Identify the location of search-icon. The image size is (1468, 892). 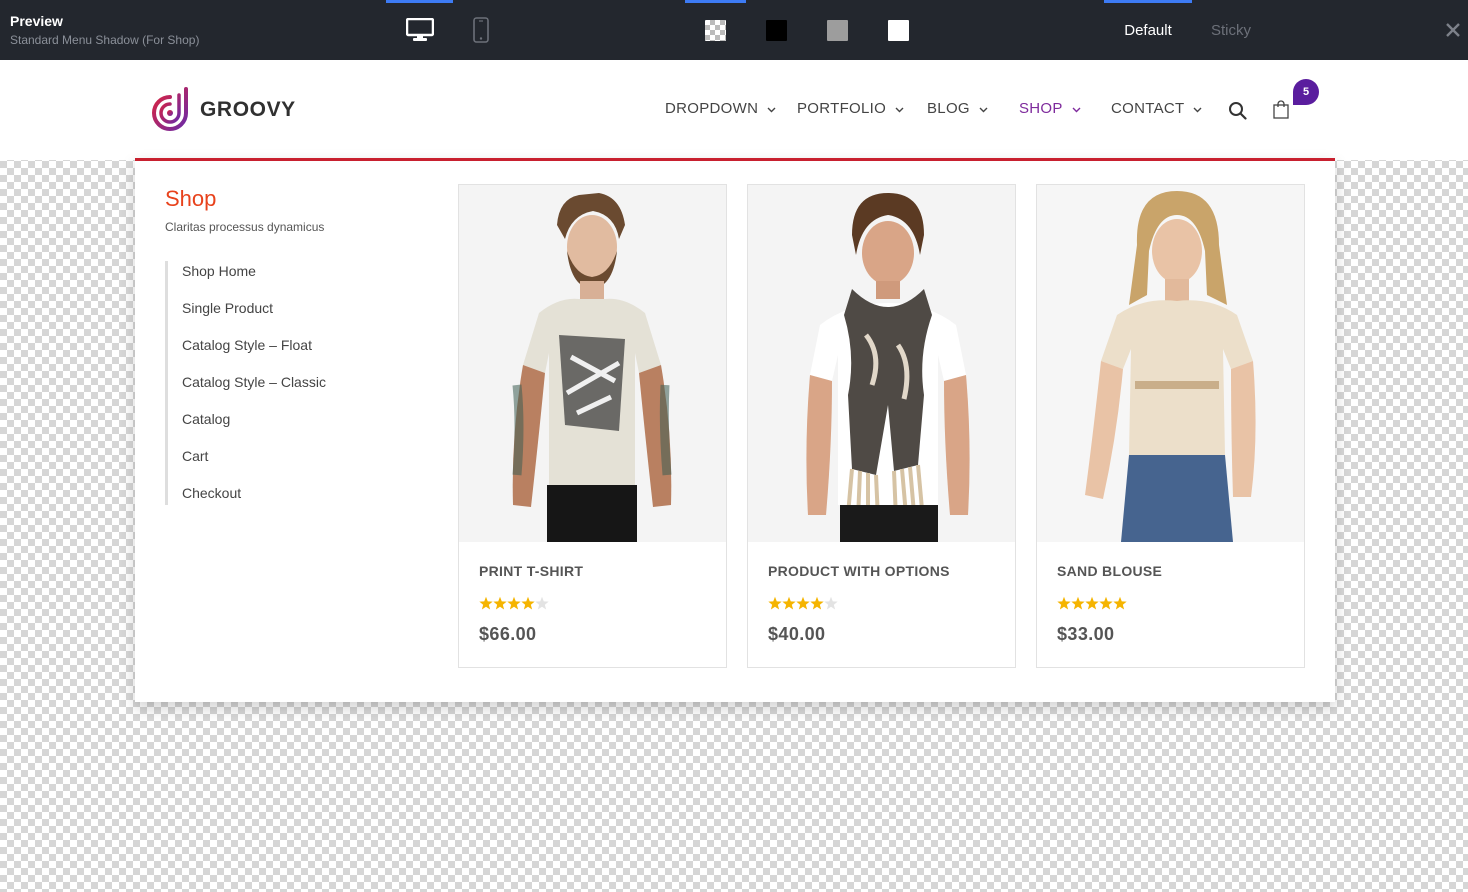
(1238, 111).